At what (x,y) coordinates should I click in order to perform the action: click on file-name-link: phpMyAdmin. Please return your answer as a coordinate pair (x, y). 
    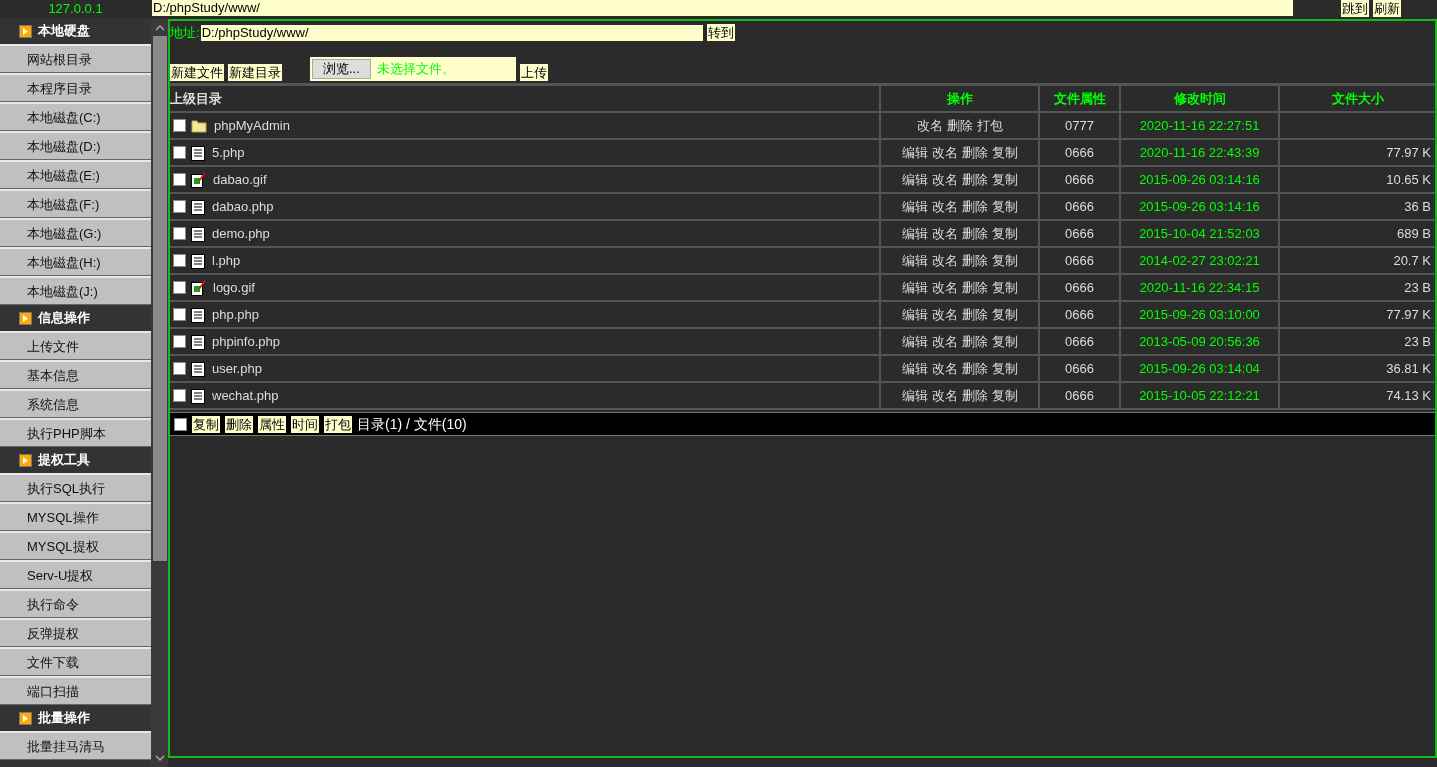
    Looking at the image, I should click on (252, 125).